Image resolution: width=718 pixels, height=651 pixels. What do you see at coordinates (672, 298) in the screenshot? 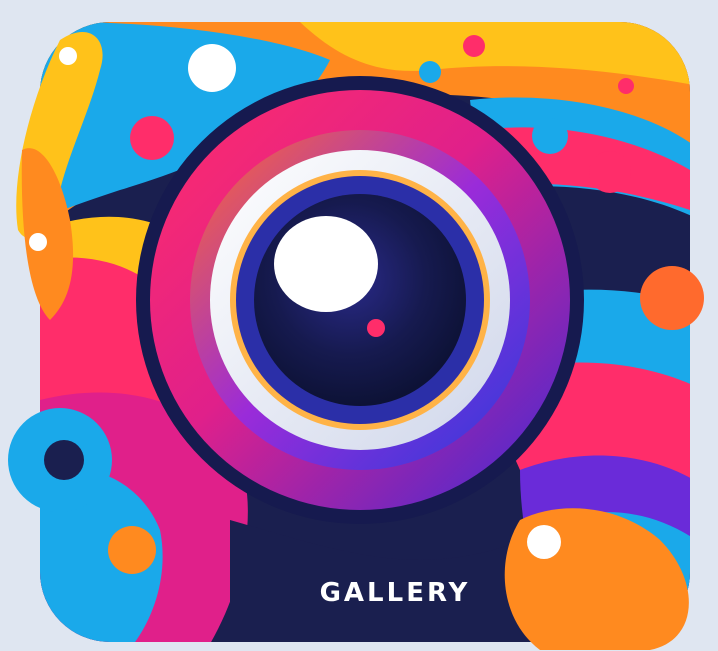
I see `orange-sphere` at bounding box center [672, 298].